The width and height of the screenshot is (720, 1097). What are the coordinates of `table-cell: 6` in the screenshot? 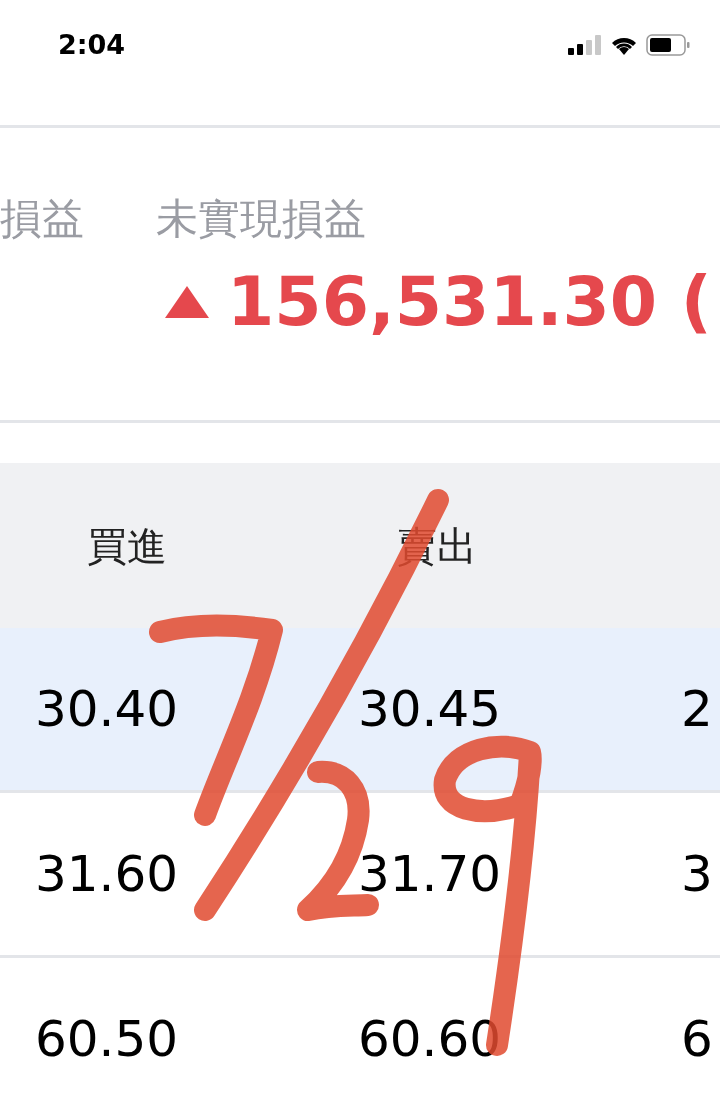 It's located at (697, 1039).